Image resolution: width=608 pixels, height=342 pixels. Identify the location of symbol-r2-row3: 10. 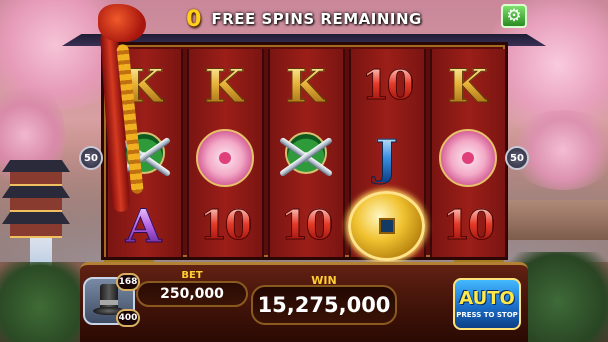
(224, 226).